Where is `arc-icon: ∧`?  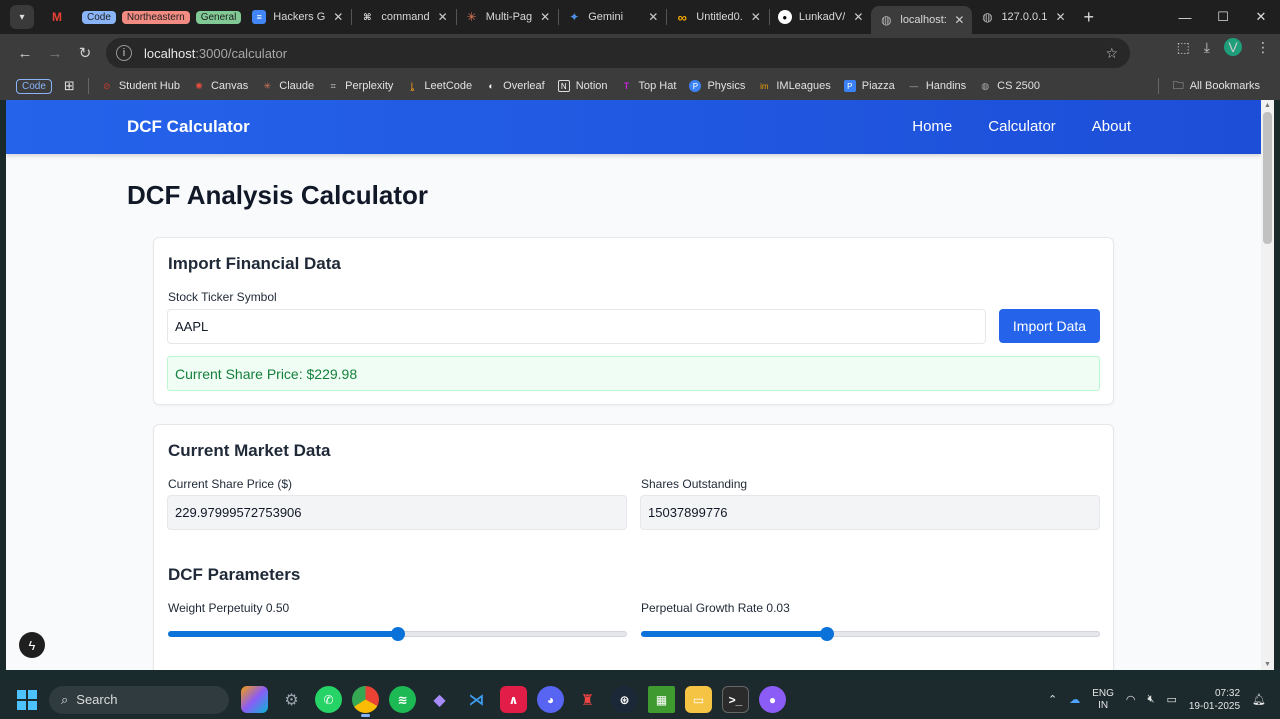 arc-icon: ∧ is located at coordinates (513, 699).